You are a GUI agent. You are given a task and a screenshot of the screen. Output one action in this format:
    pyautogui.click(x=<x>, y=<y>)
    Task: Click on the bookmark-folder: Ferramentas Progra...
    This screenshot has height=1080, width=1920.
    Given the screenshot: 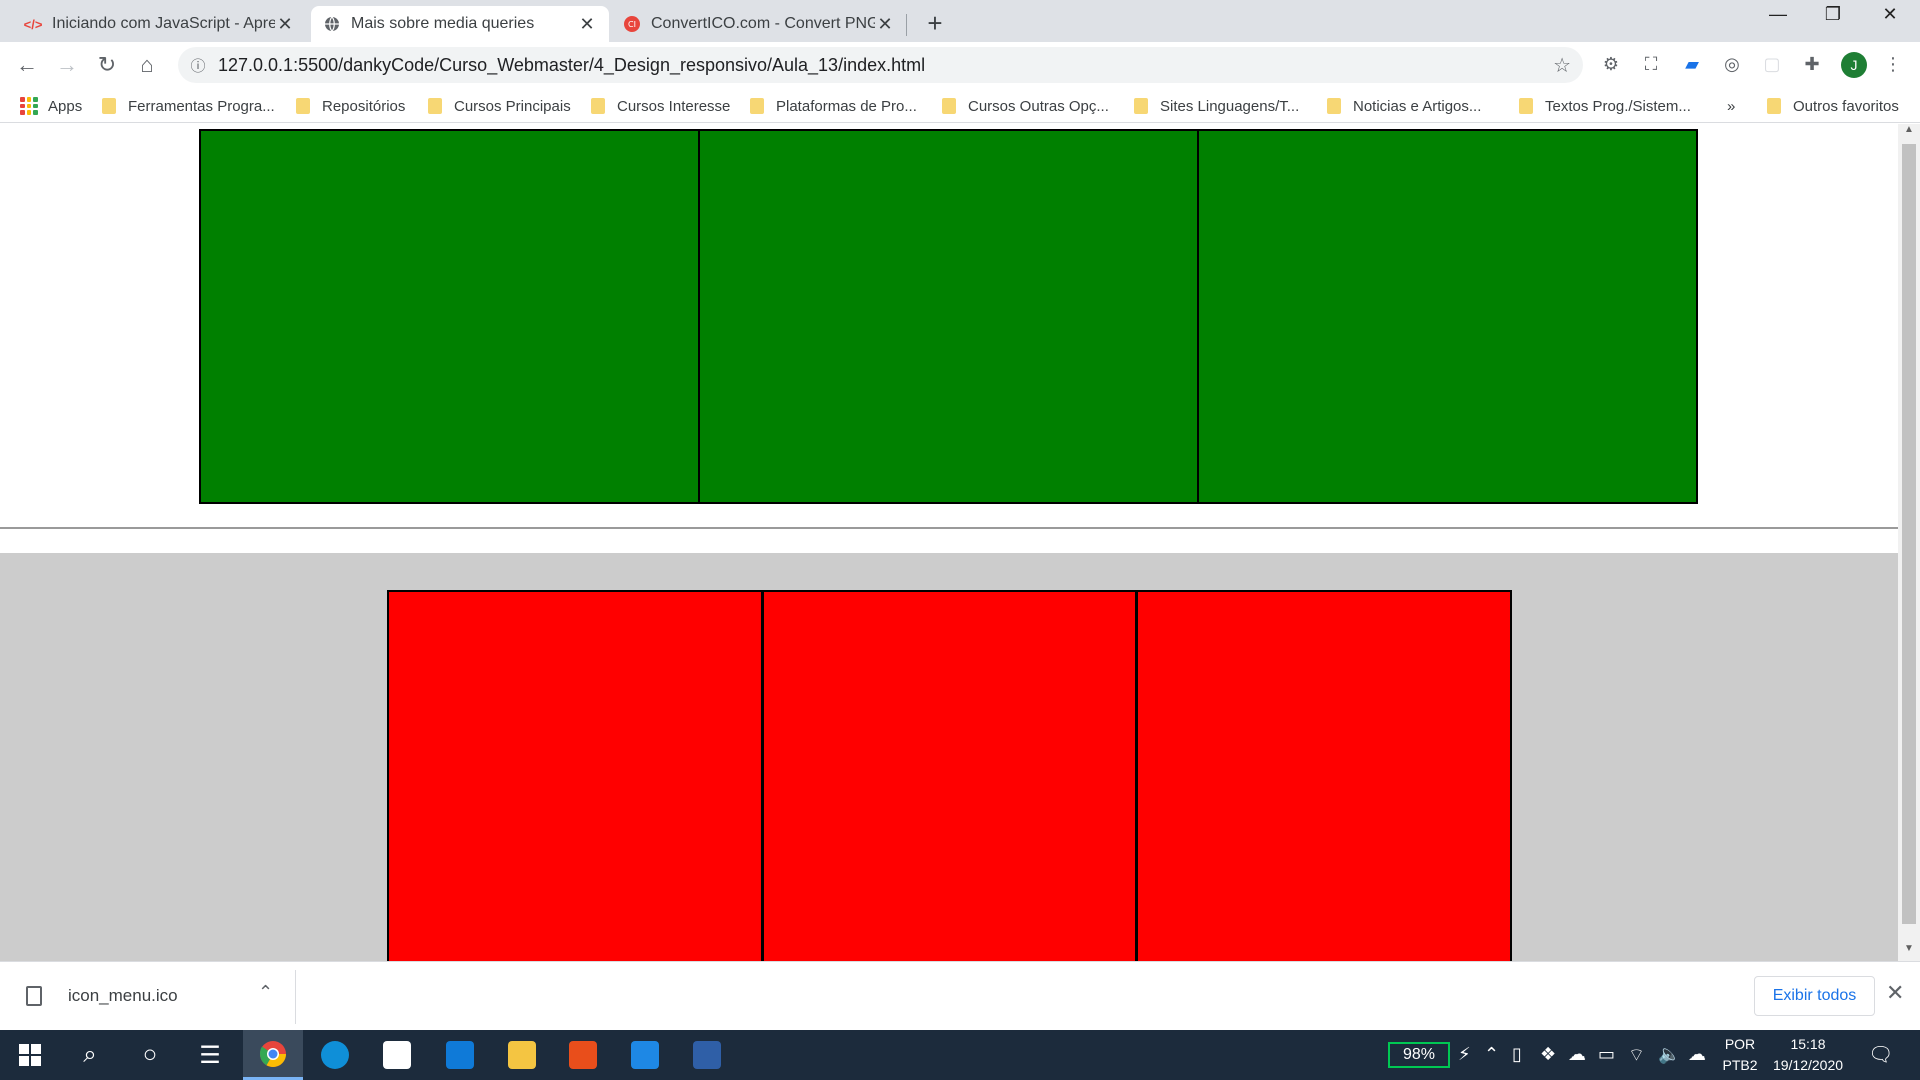 What is the action you would take?
    pyautogui.click(x=188, y=106)
    